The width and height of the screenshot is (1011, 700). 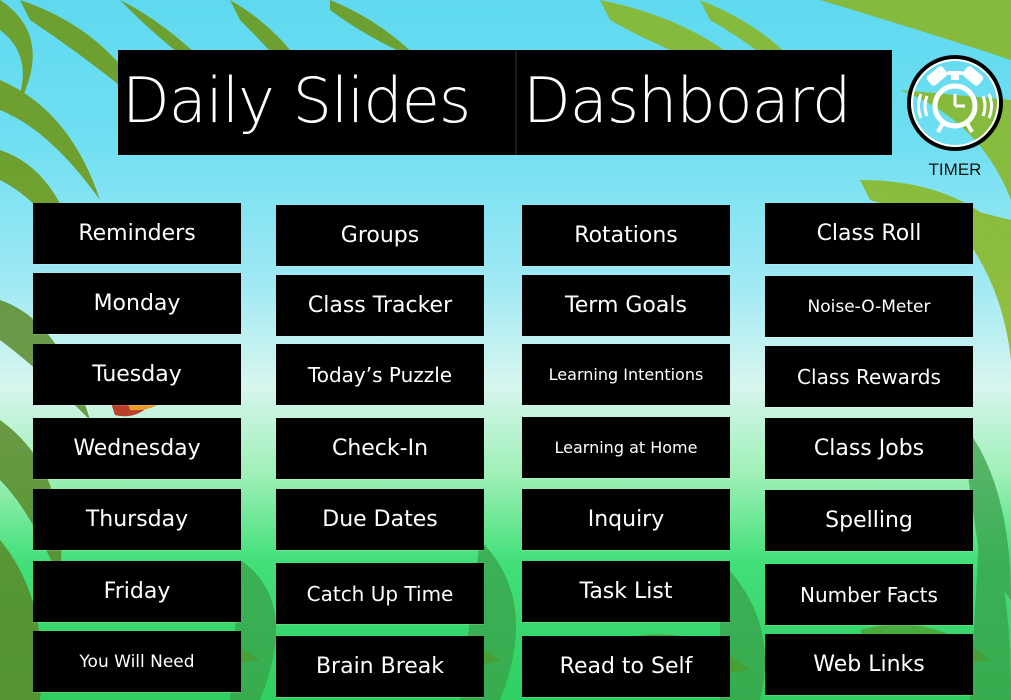 I want to click on tile-number-facts: Number Facts, so click(x=869, y=594).